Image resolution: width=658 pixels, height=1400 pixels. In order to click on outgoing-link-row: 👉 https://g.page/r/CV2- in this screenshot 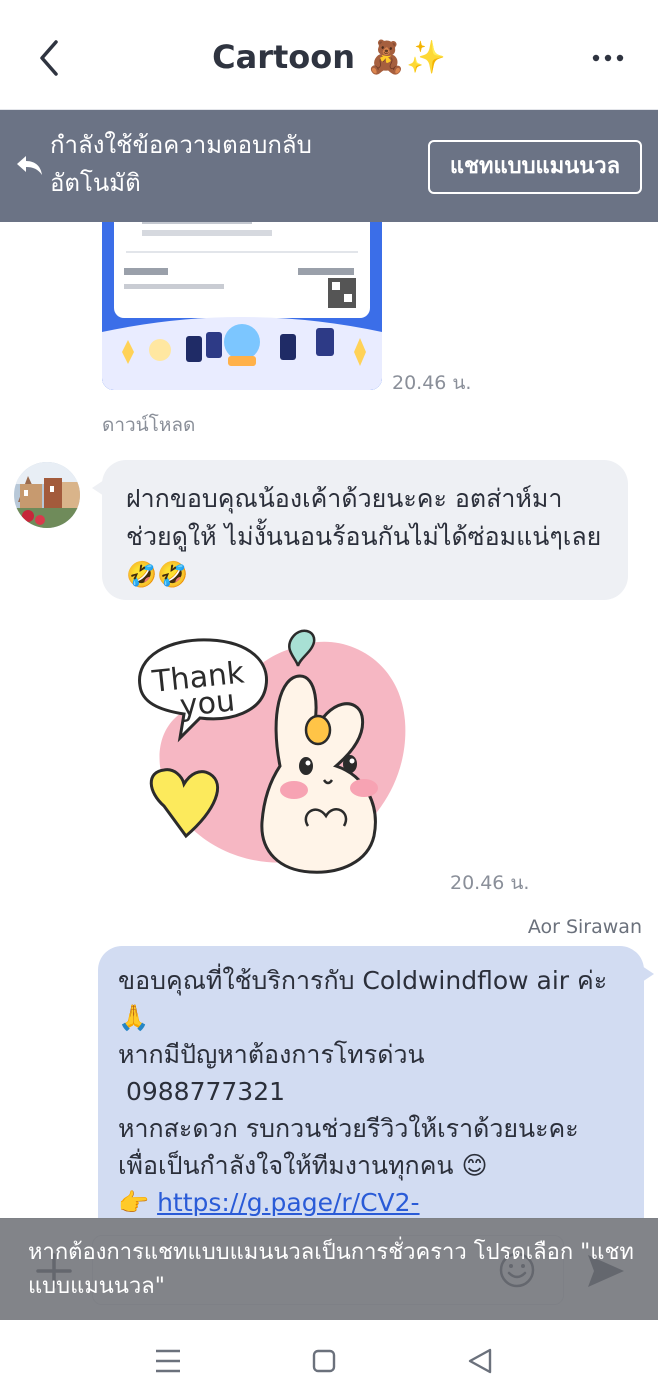, I will do `click(371, 1201)`.